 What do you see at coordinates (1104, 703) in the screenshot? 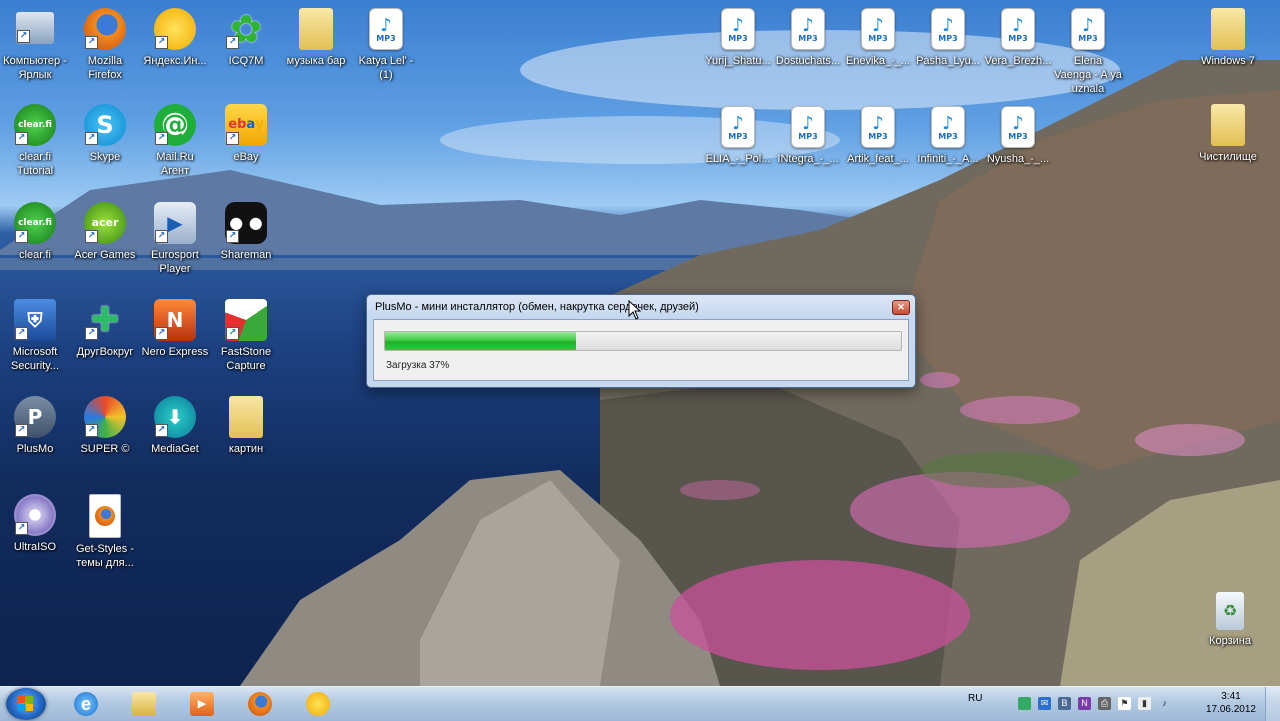
I see `printer-icon: ⎙` at bounding box center [1104, 703].